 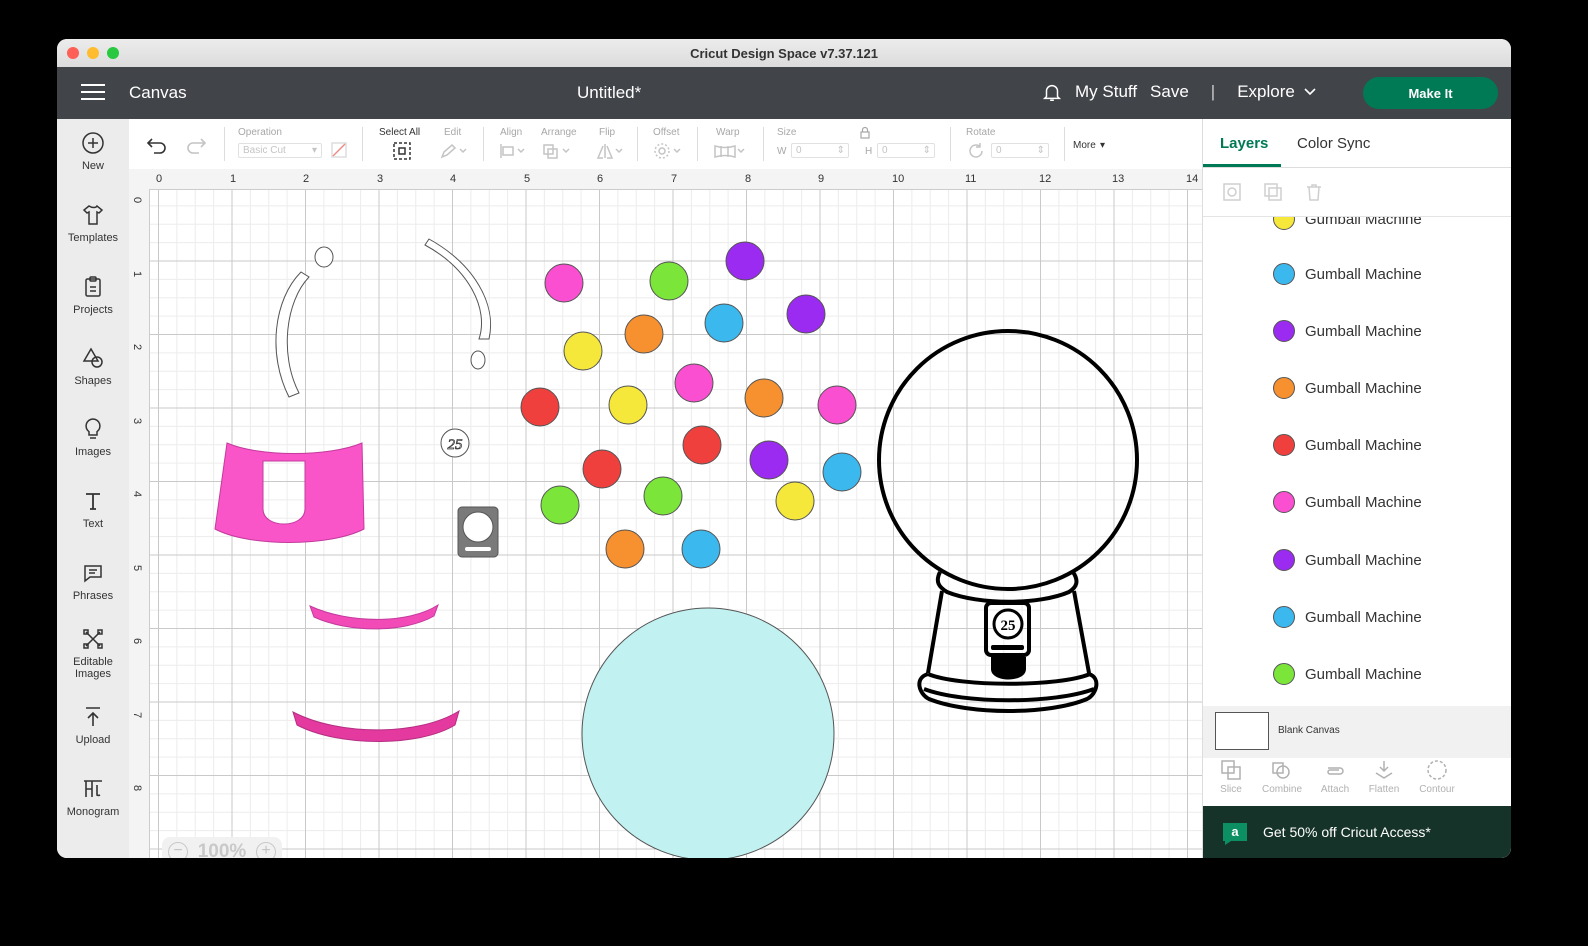 I want to click on warp-icon, so click(x=730, y=151).